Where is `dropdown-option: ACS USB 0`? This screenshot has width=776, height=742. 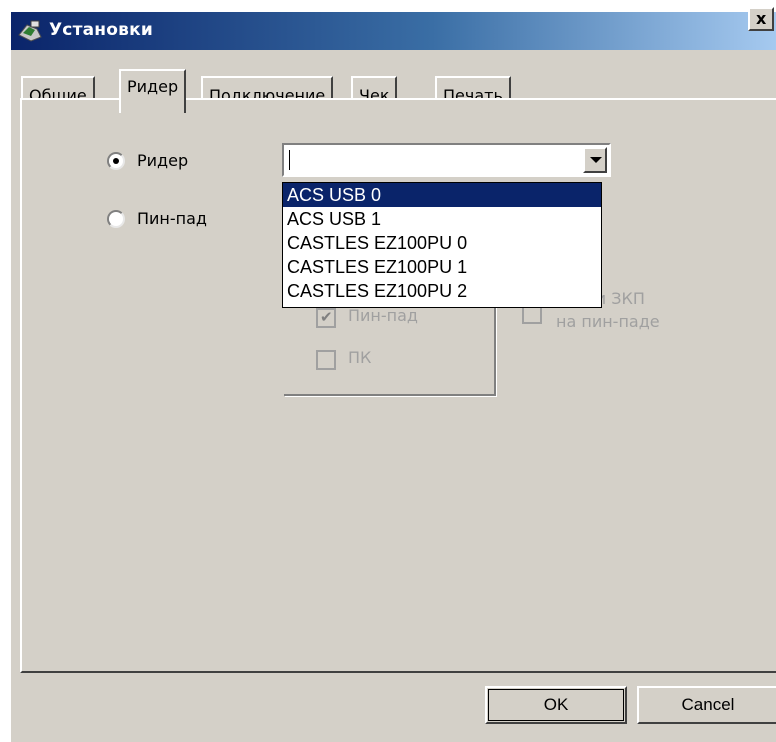 dropdown-option: ACS USB 0 is located at coordinates (442, 195).